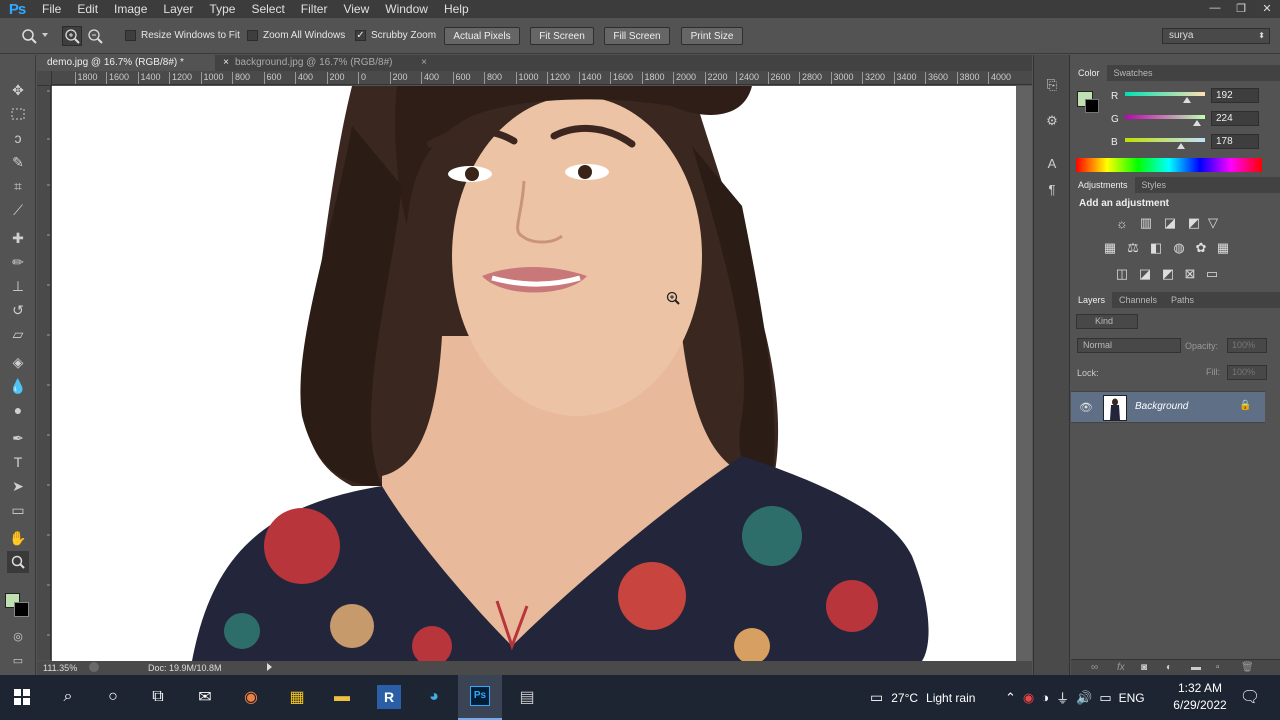  What do you see at coordinates (18, 334) in the screenshot?
I see `eraser-tool-icon: ▱` at bounding box center [18, 334].